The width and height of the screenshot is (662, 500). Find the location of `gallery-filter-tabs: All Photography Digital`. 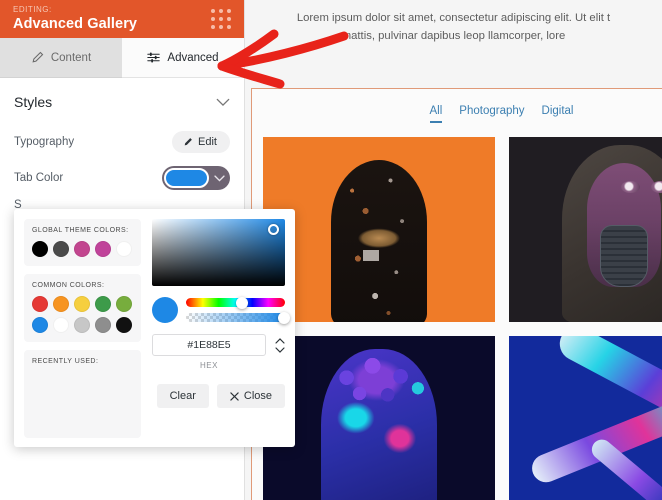

gallery-filter-tabs: All Photography Digital is located at coordinates (457, 106).